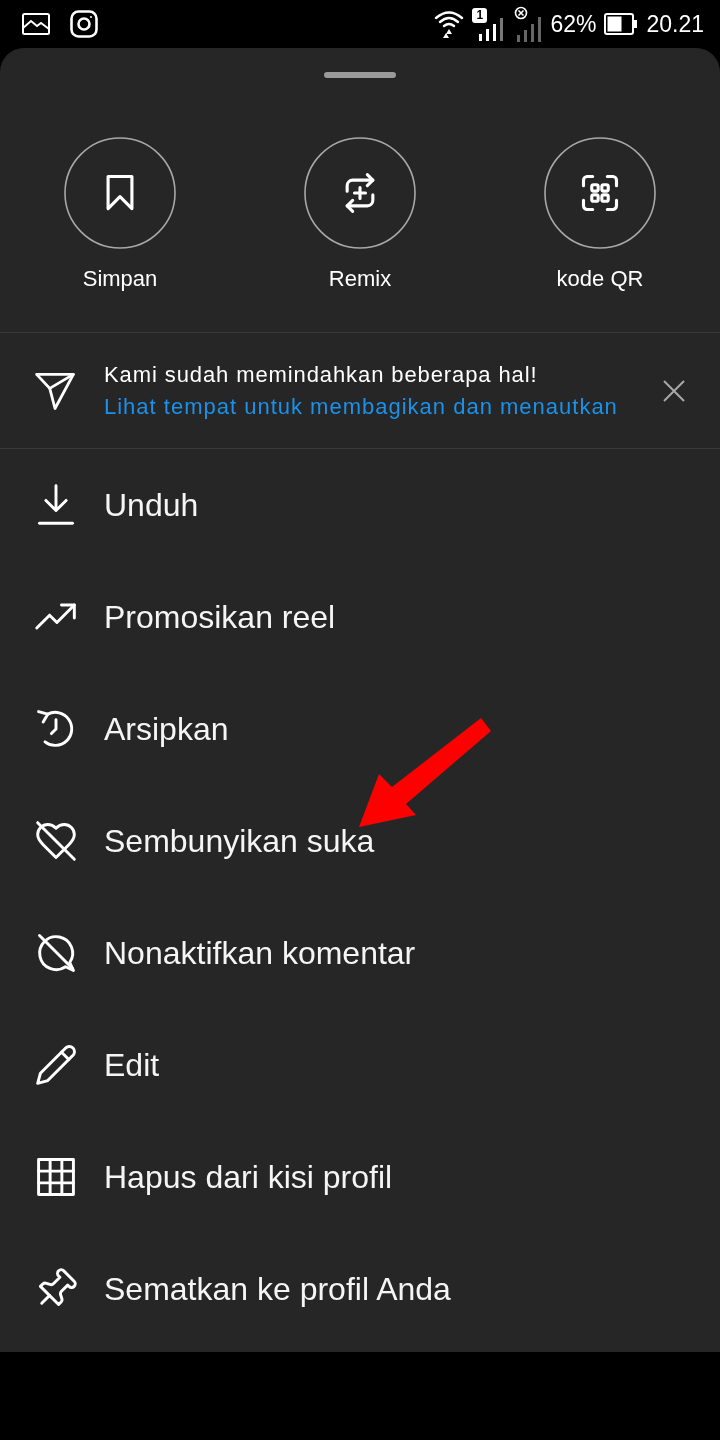  I want to click on signal-off-icon, so click(528, 24).